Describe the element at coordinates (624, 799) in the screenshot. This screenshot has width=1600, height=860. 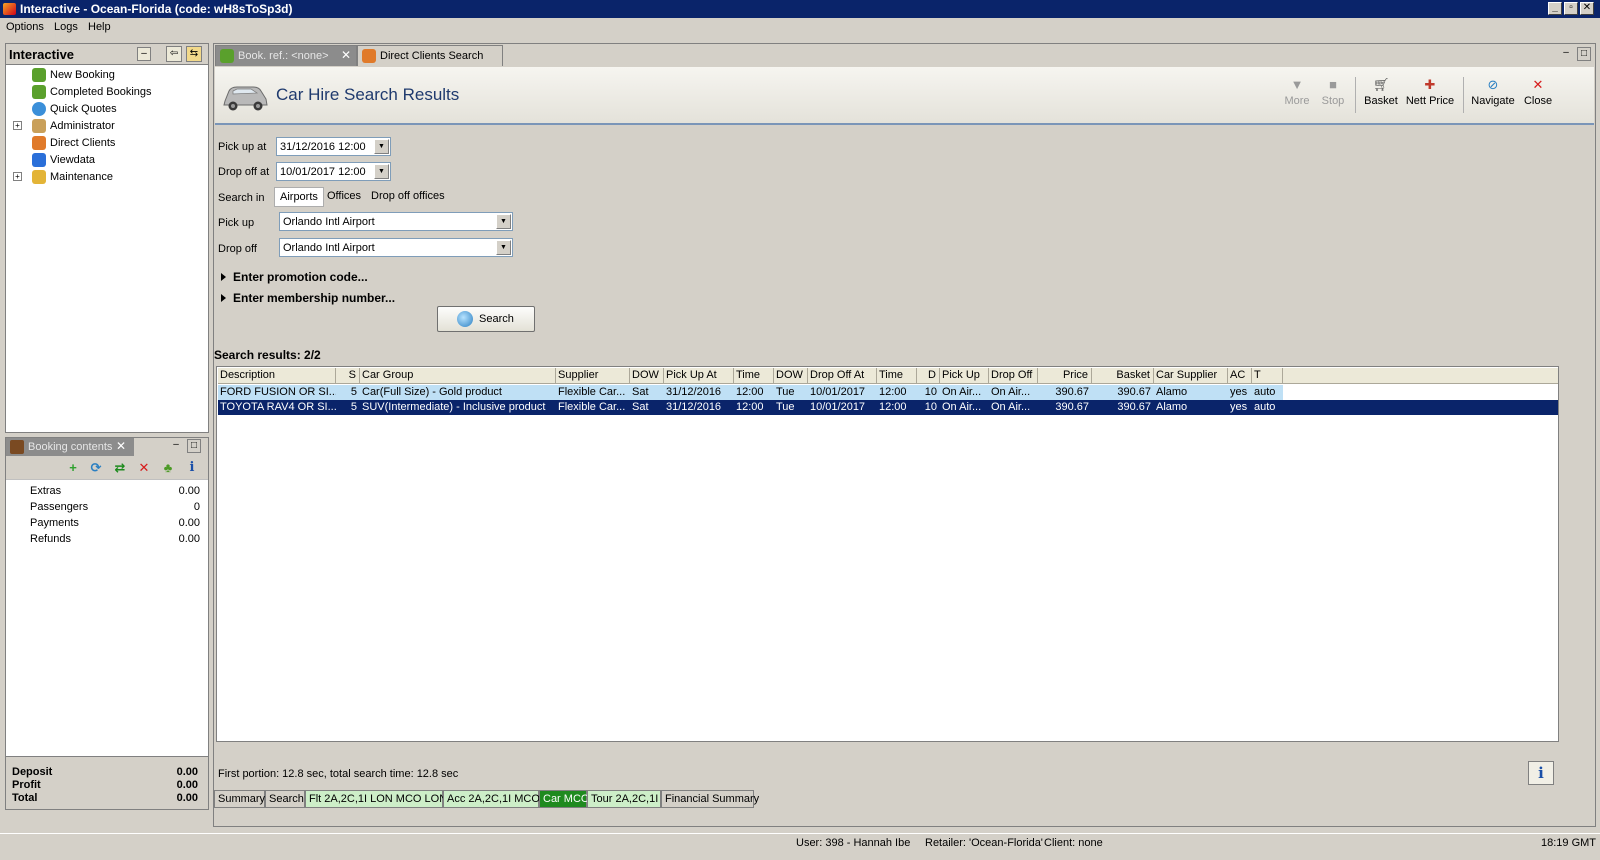
I see `bottom-tab: Tour 2A,2C,1I` at that location.